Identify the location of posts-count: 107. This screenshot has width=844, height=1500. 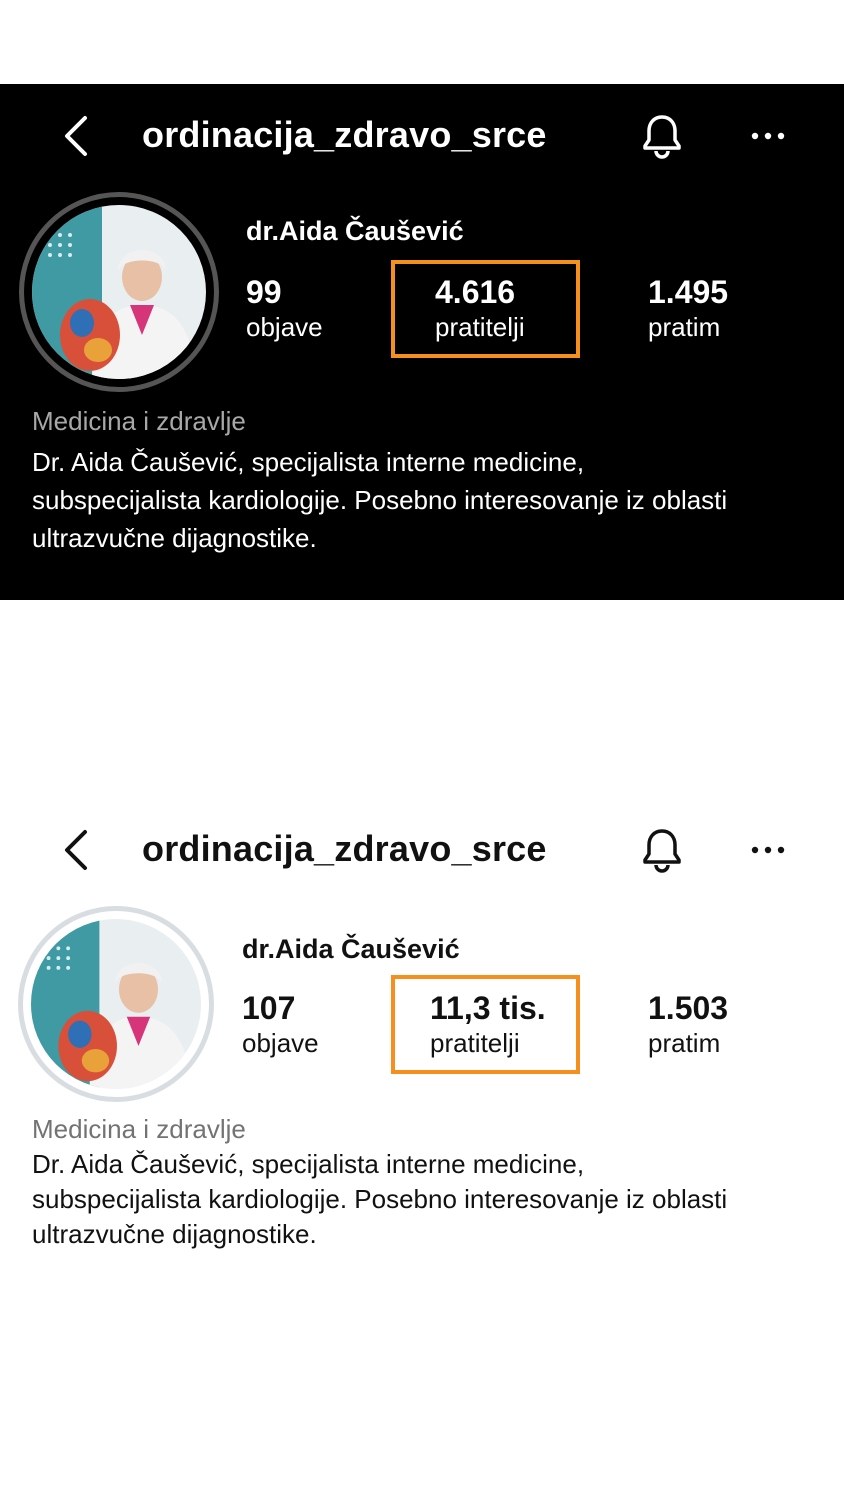
(269, 1008).